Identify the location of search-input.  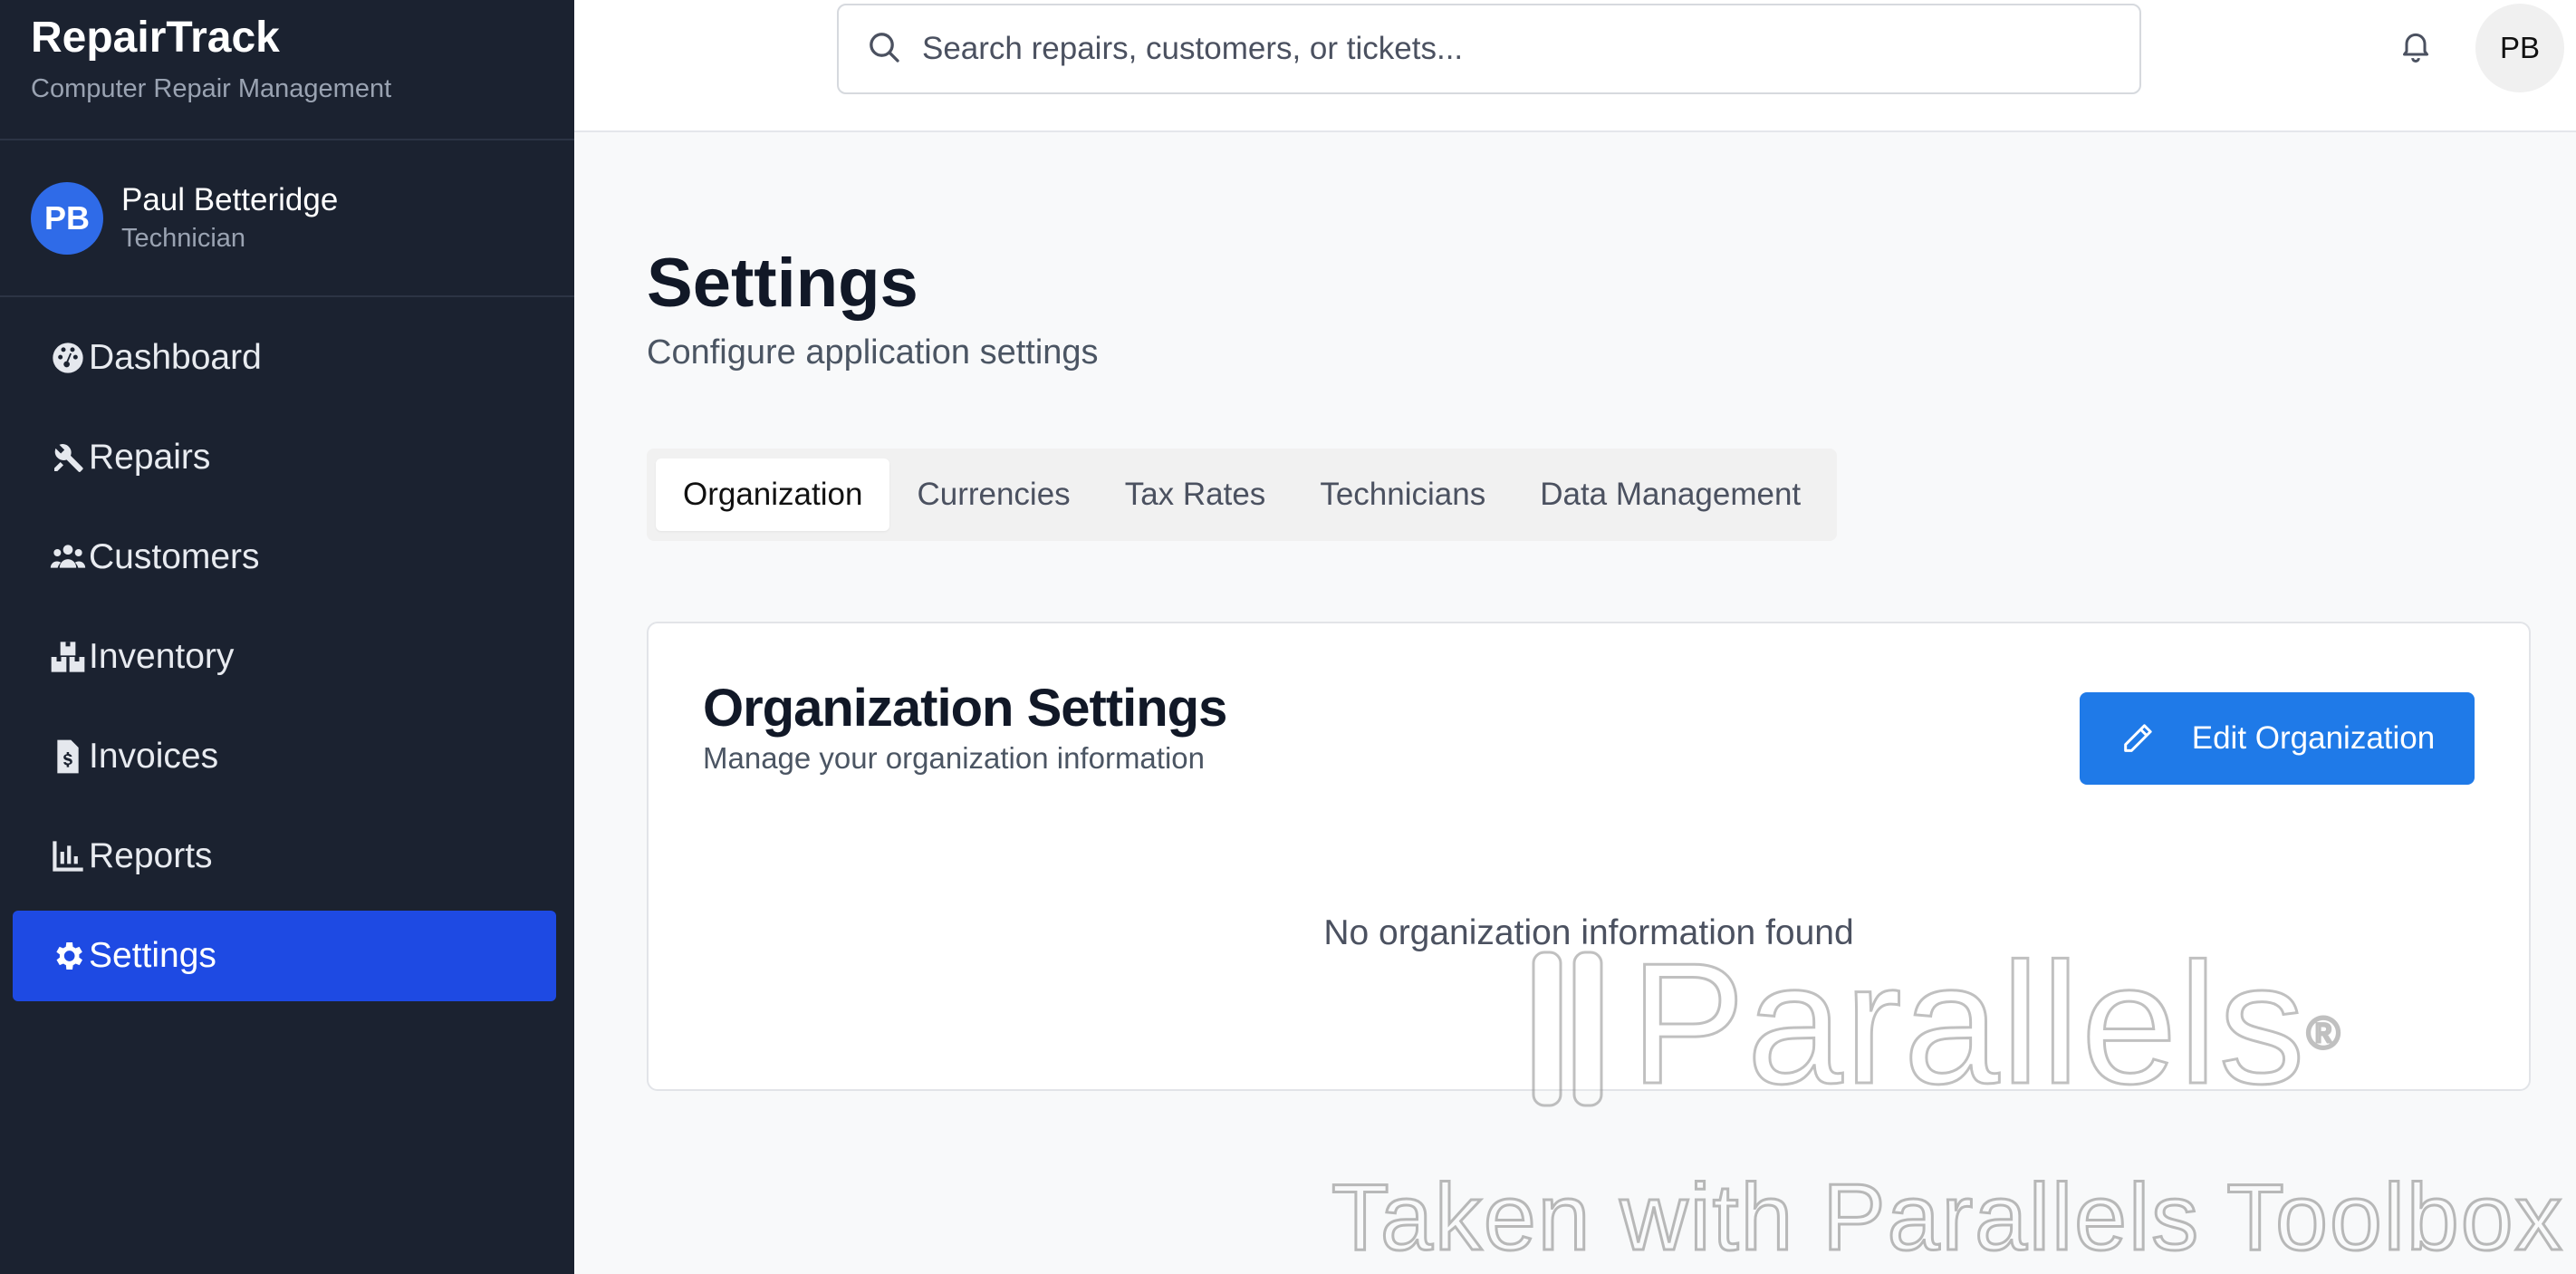
(1511, 49).